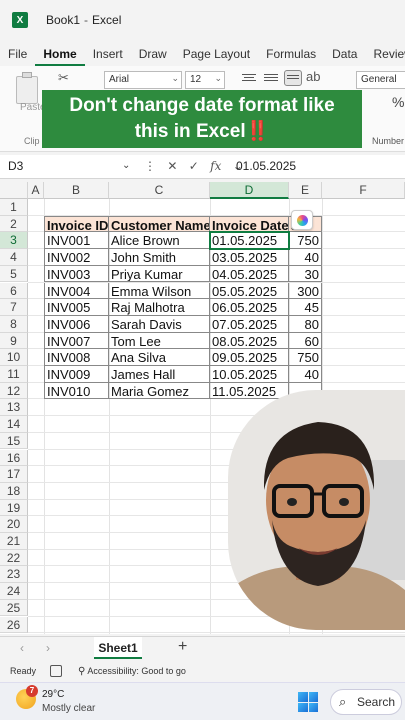 Image resolution: width=405 pixels, height=720 pixels. Describe the element at coordinates (291, 54) in the screenshot. I see `tab-formulas: Formulas` at that location.